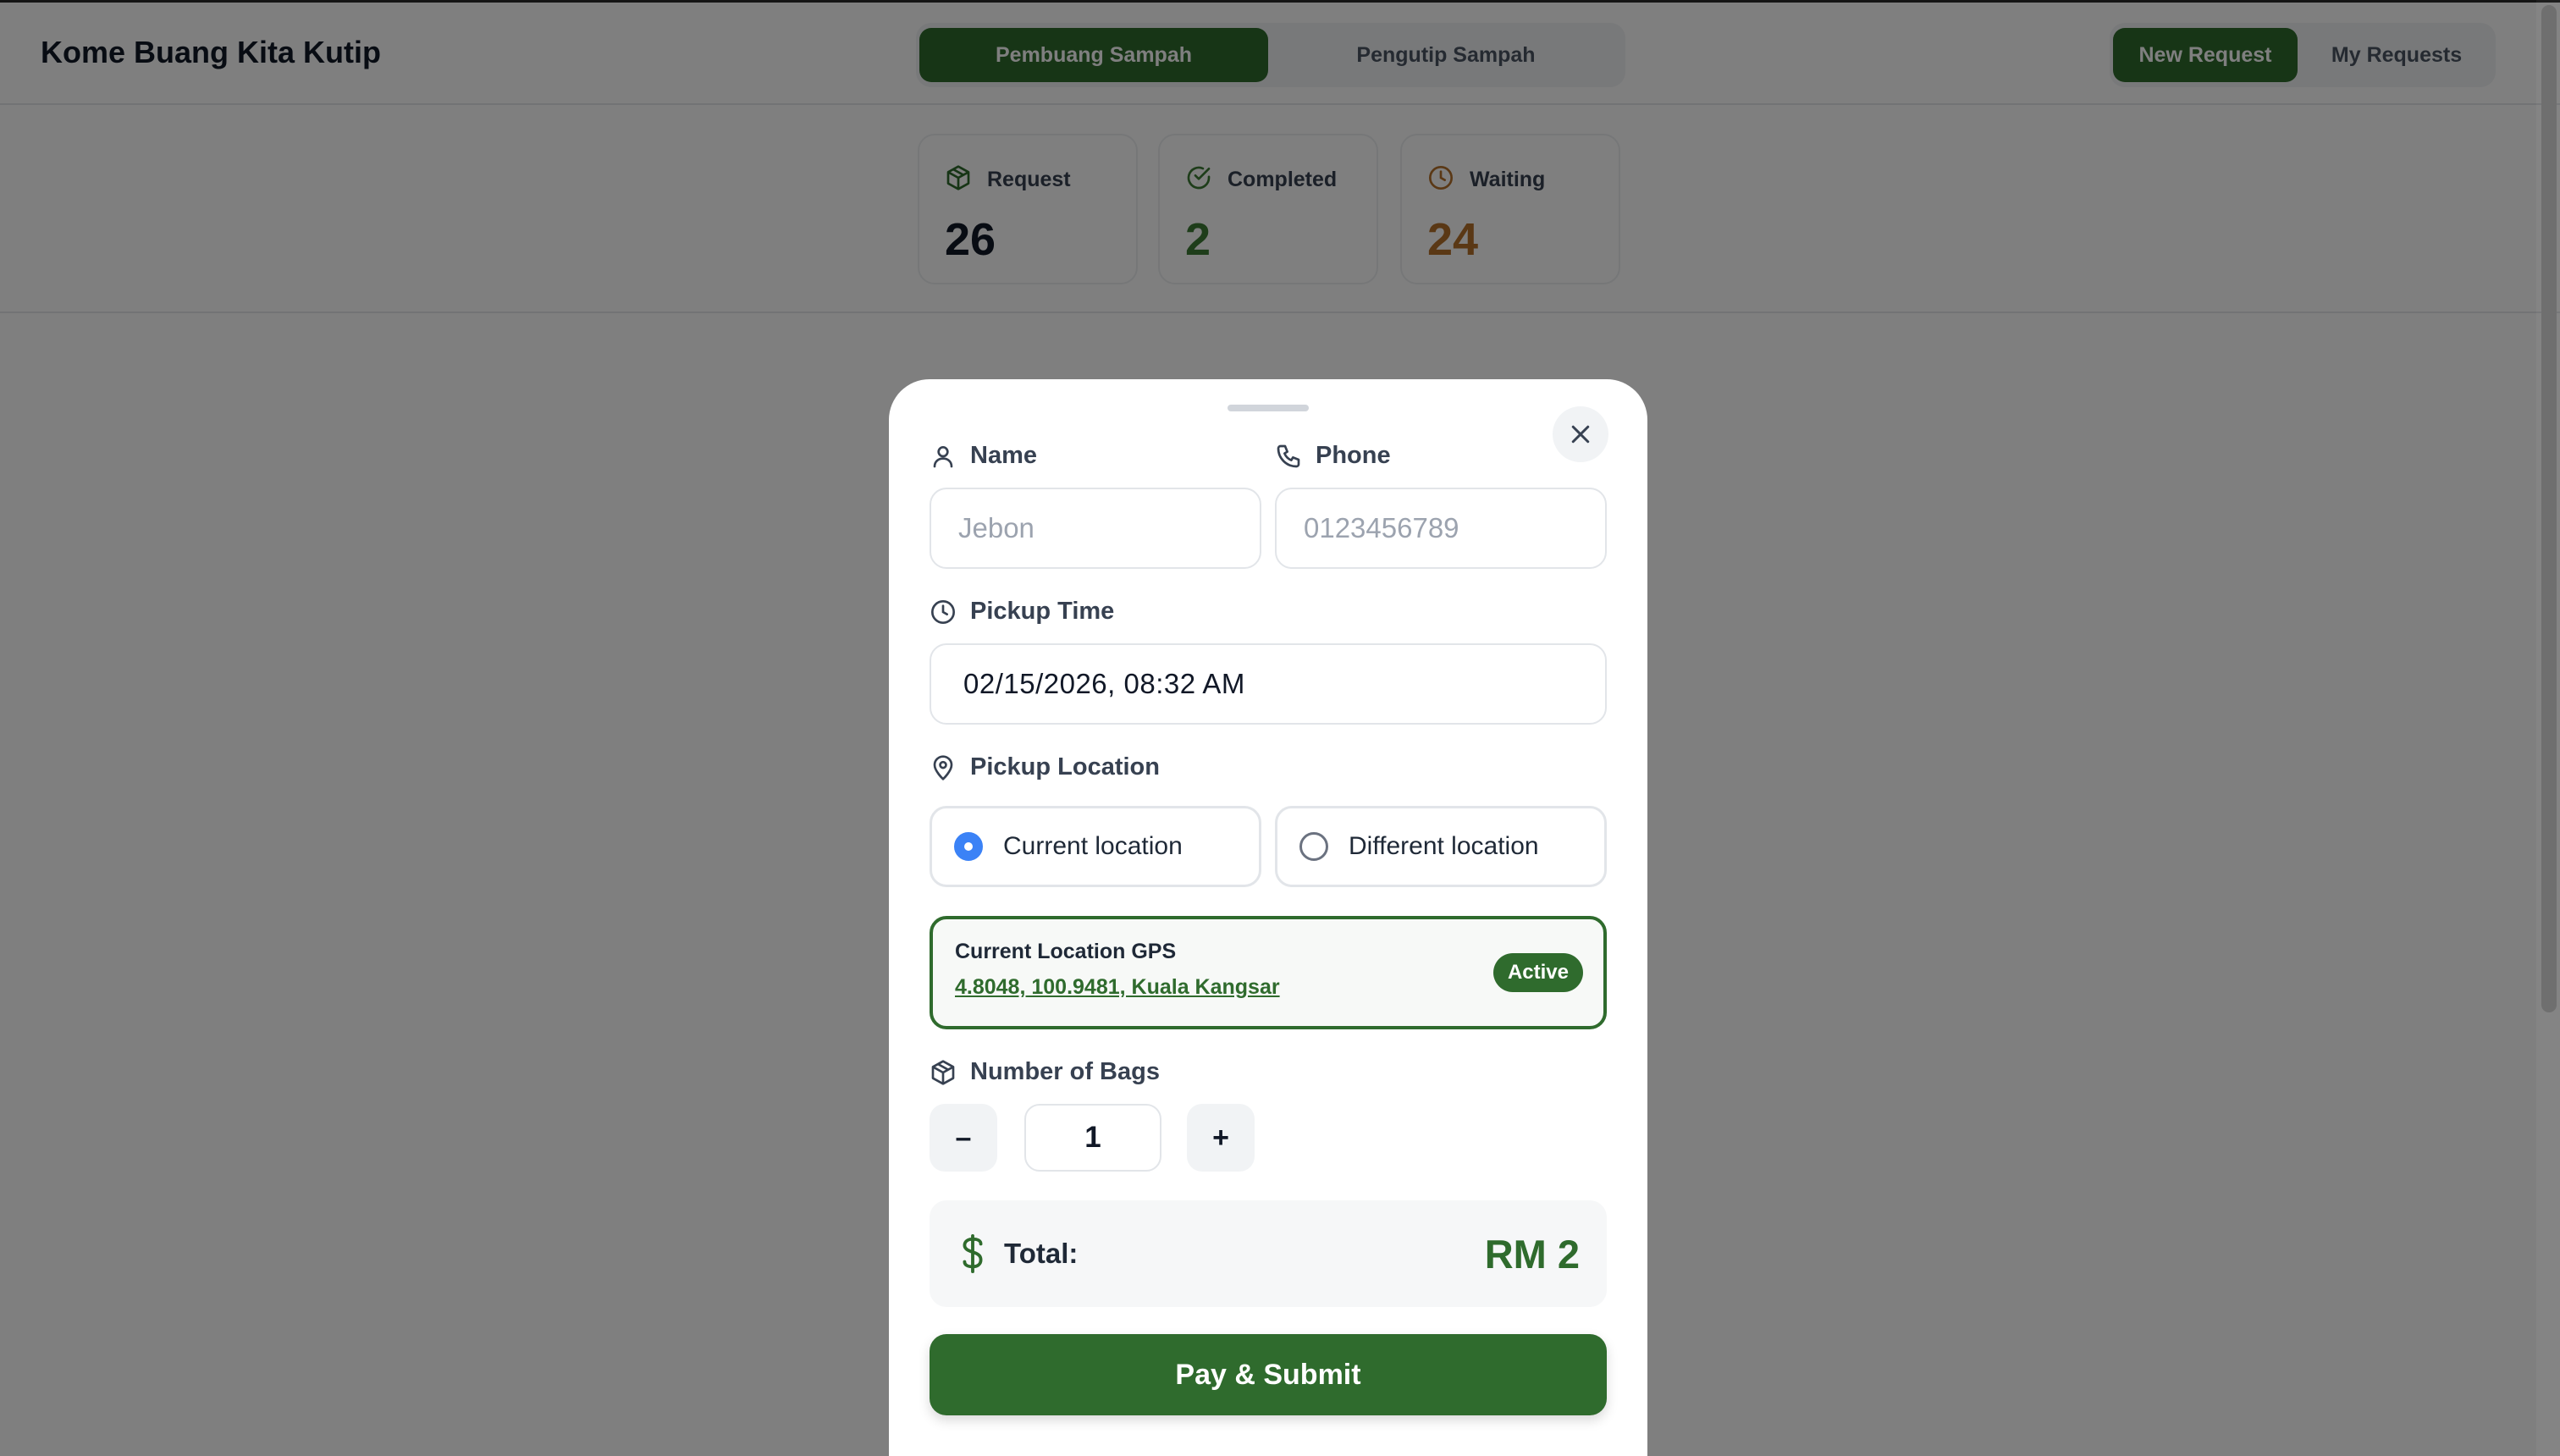  What do you see at coordinates (1288, 456) in the screenshot?
I see `phone-icon` at bounding box center [1288, 456].